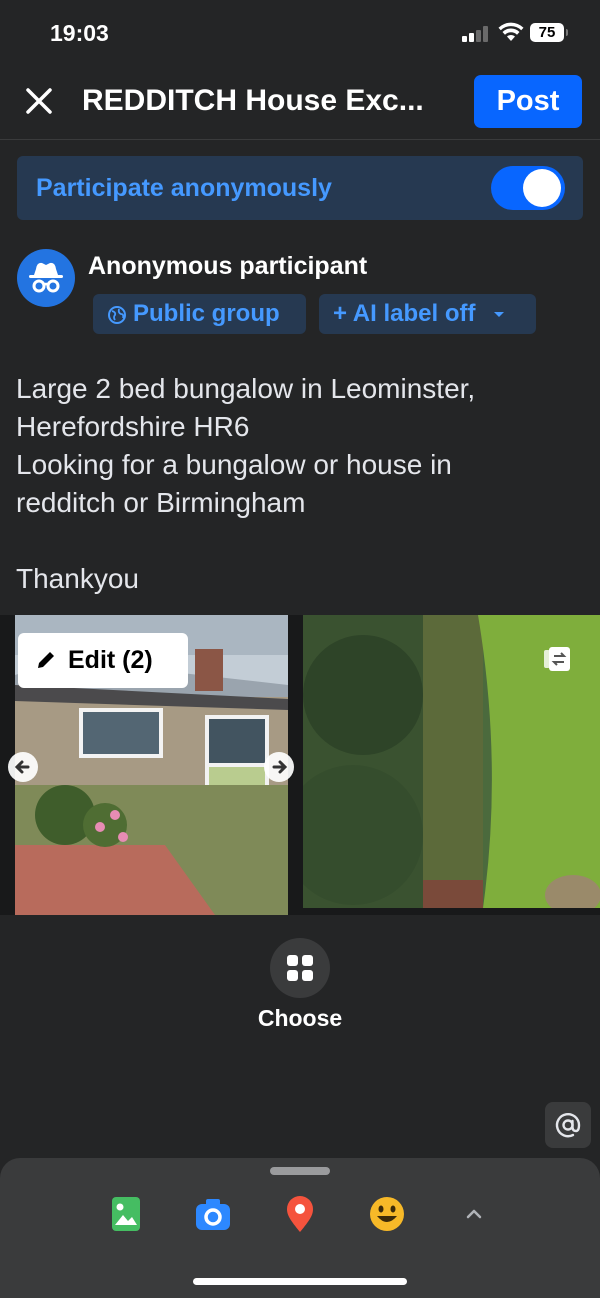  Describe the element at coordinates (77, 578) in the screenshot. I see `post-text-line: Thankyou` at that location.